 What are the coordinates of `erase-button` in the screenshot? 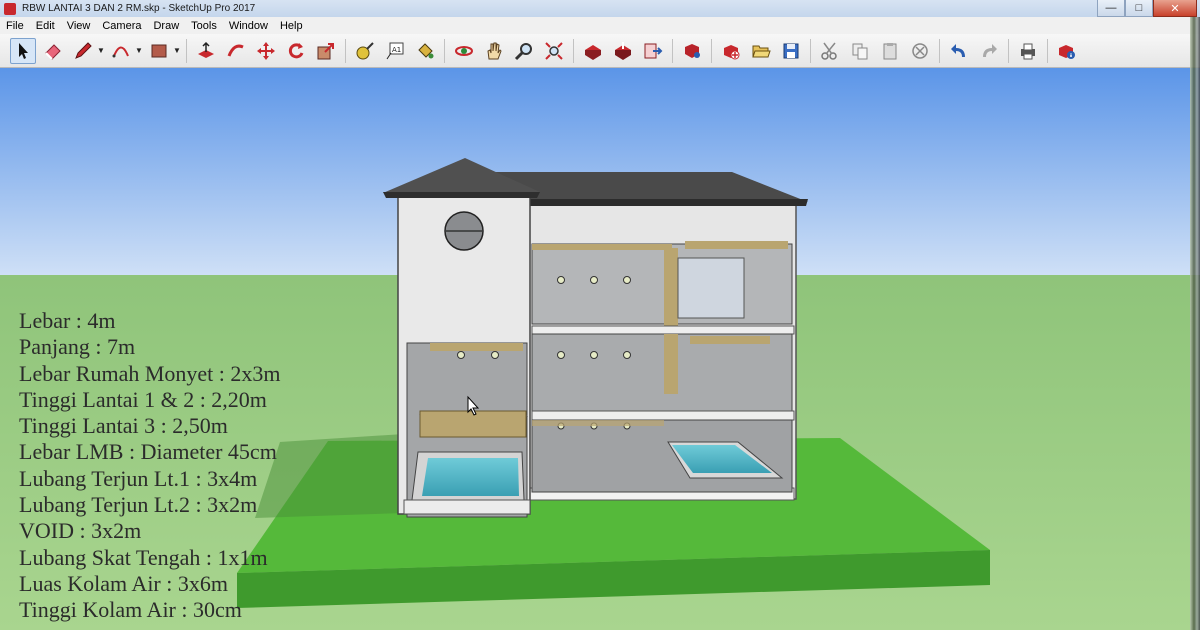 It's located at (920, 51).